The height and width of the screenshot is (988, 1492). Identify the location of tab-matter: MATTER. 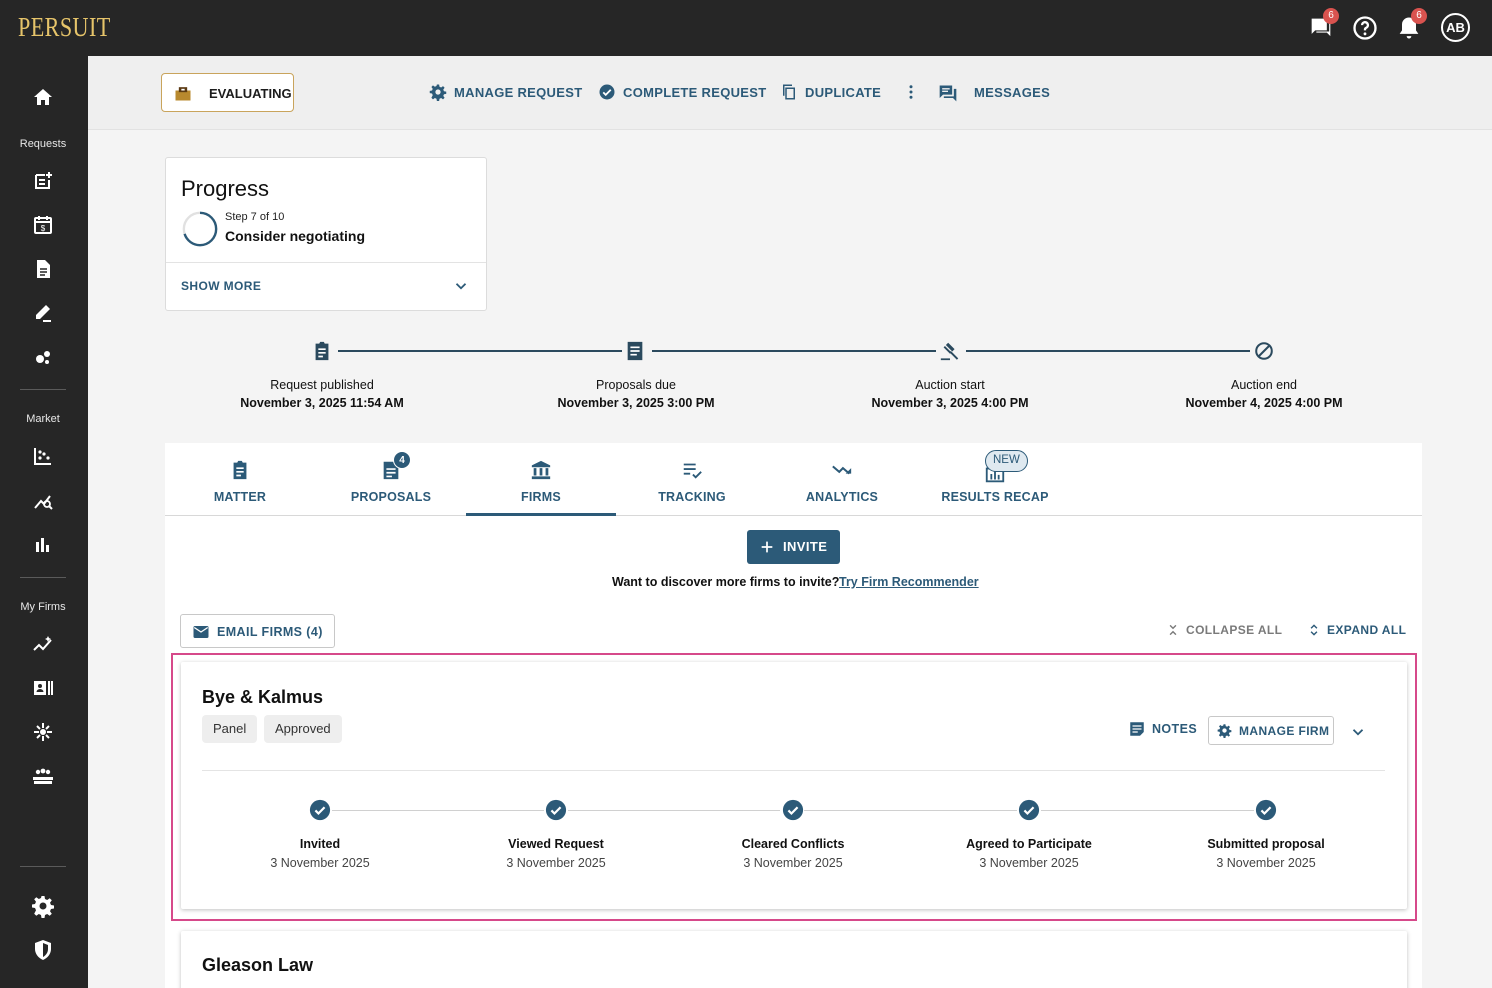
(240, 479).